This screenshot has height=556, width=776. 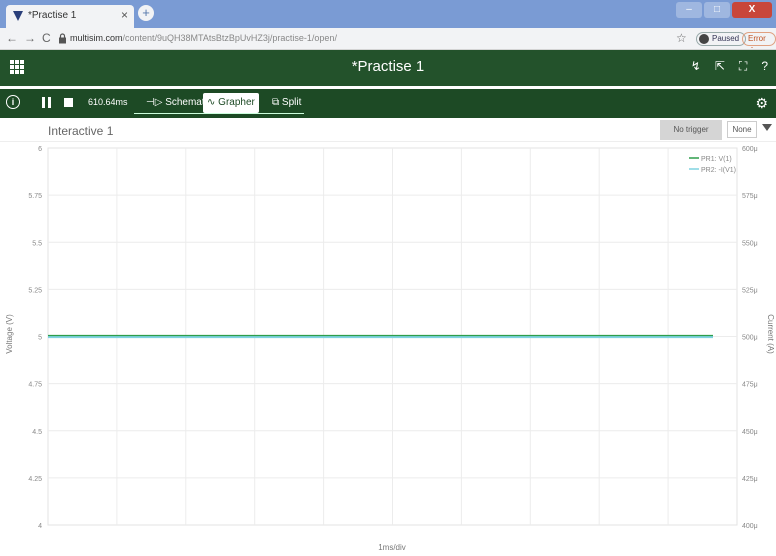 I want to click on y2-tick-label: 600μ, so click(x=750, y=149).